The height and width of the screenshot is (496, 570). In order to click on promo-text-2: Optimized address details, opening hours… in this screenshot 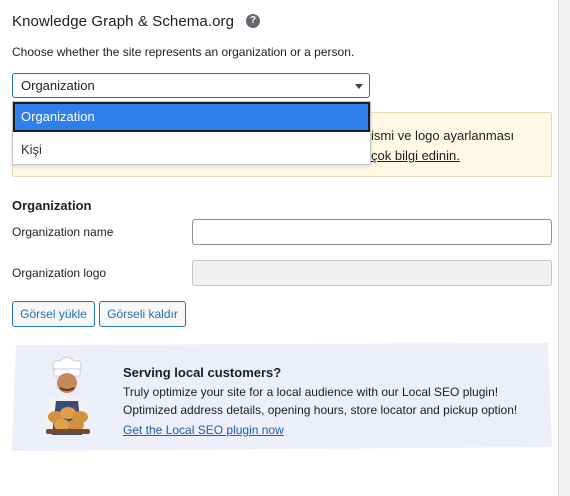, I will do `click(320, 410)`.